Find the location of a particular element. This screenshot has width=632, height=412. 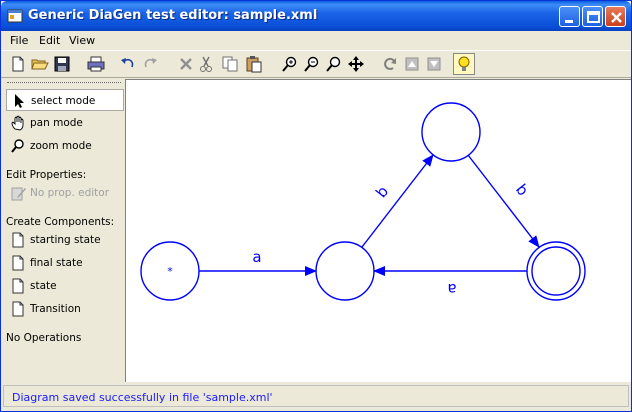

print-icon is located at coordinates (96, 64).